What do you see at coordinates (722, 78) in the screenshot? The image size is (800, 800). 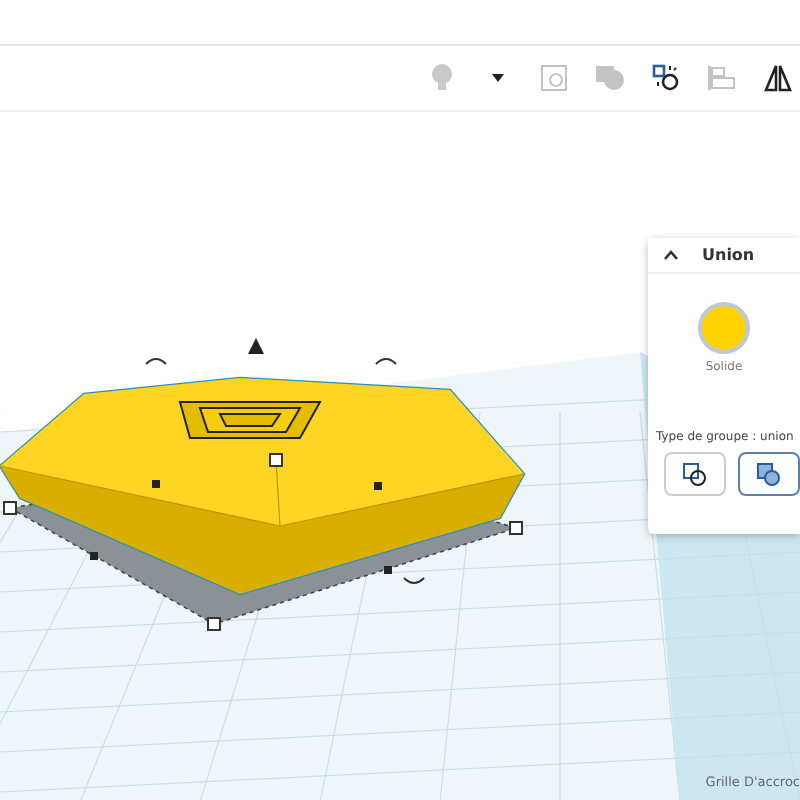 I see `align-icon` at bounding box center [722, 78].